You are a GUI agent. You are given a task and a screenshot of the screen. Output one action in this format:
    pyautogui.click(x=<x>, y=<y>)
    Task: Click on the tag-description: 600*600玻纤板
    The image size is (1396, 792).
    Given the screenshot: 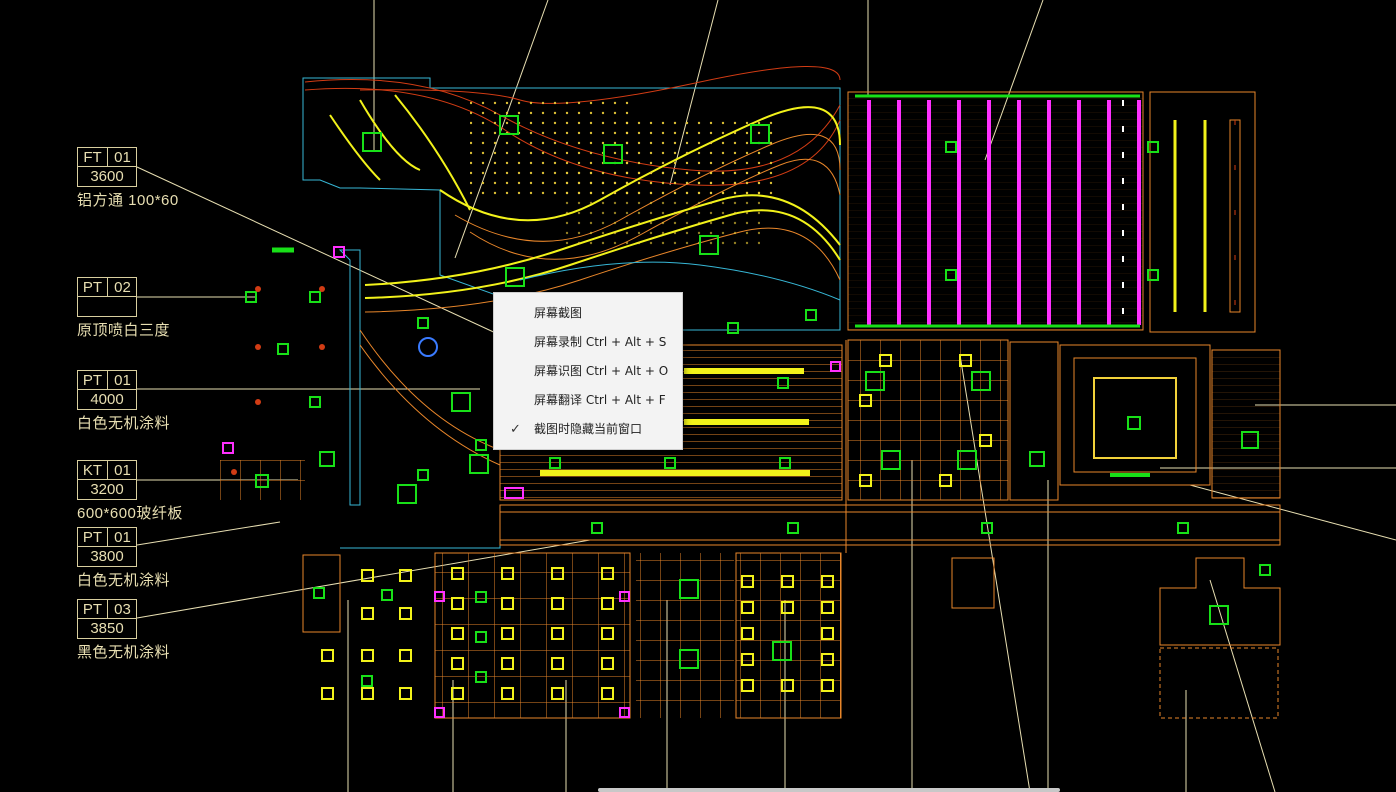 What is the action you would take?
    pyautogui.click(x=130, y=513)
    